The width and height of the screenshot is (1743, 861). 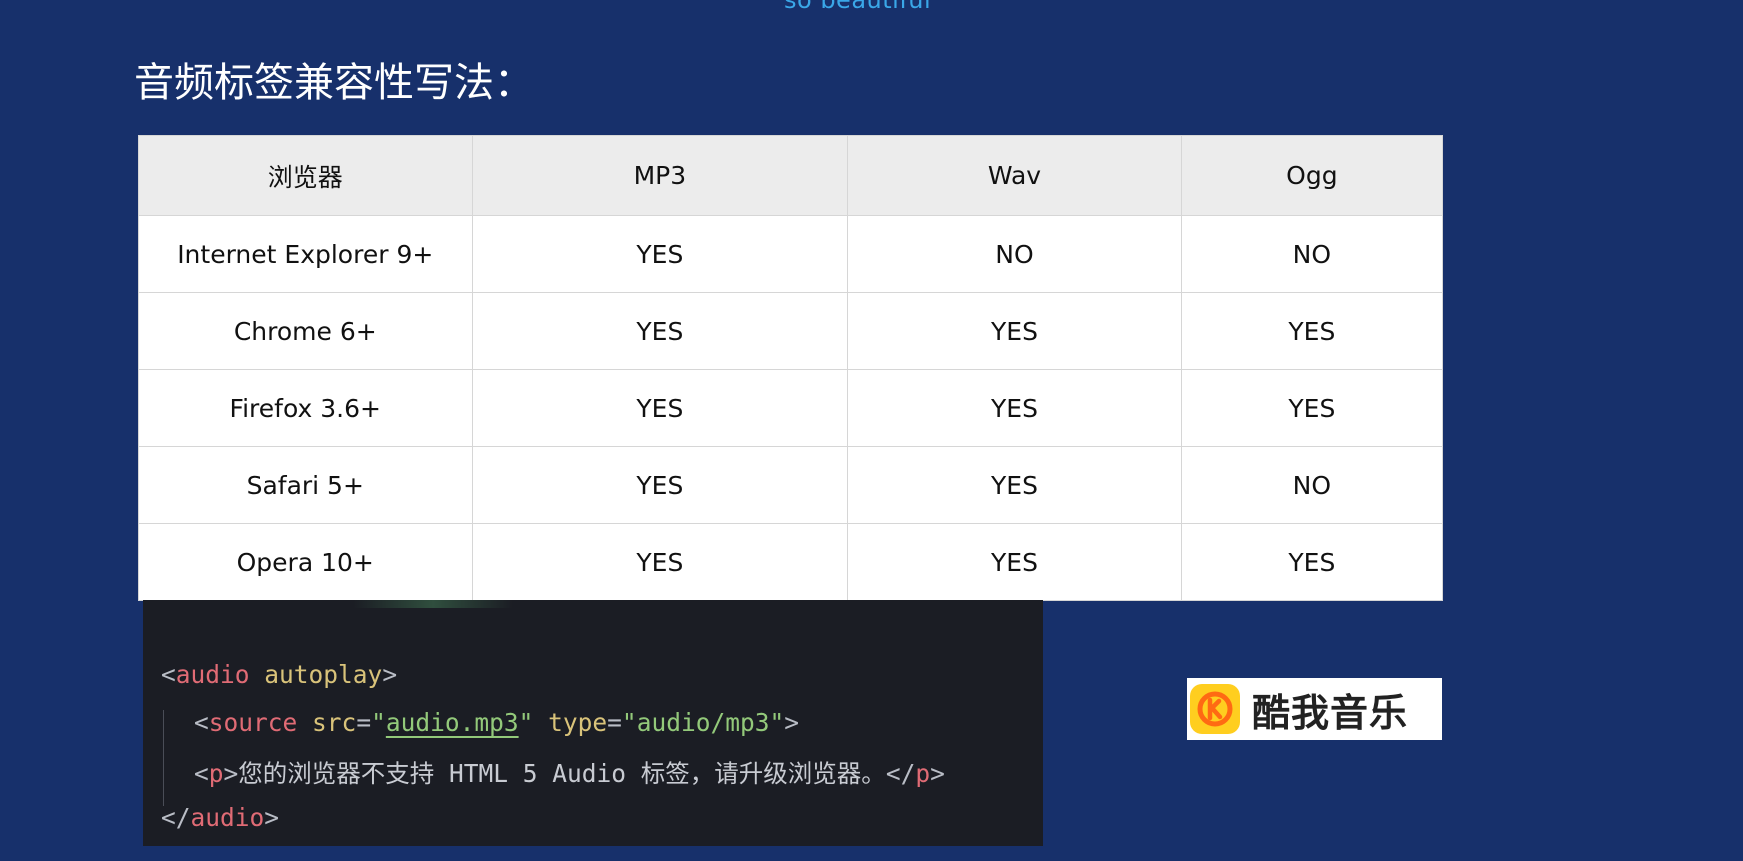 What do you see at coordinates (1014, 175) in the screenshot?
I see `header-wav: Wav` at bounding box center [1014, 175].